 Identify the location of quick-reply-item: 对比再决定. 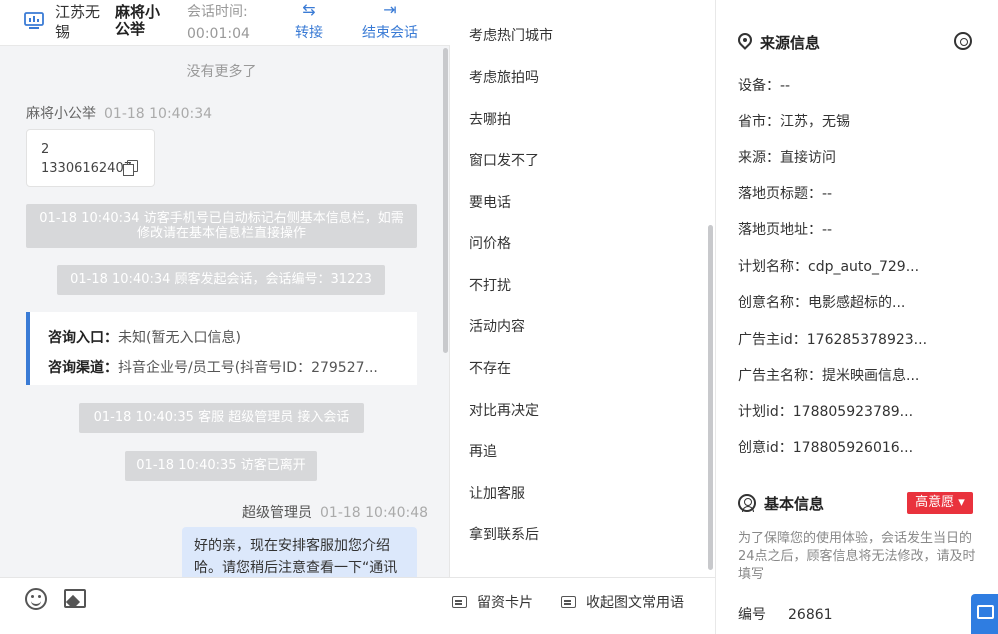
(504, 410).